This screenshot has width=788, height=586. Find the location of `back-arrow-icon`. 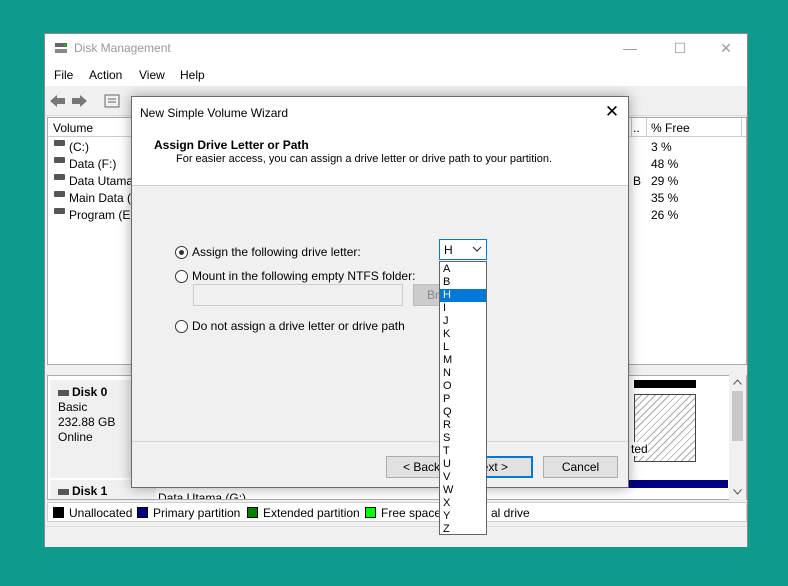

back-arrow-icon is located at coordinates (58, 101).